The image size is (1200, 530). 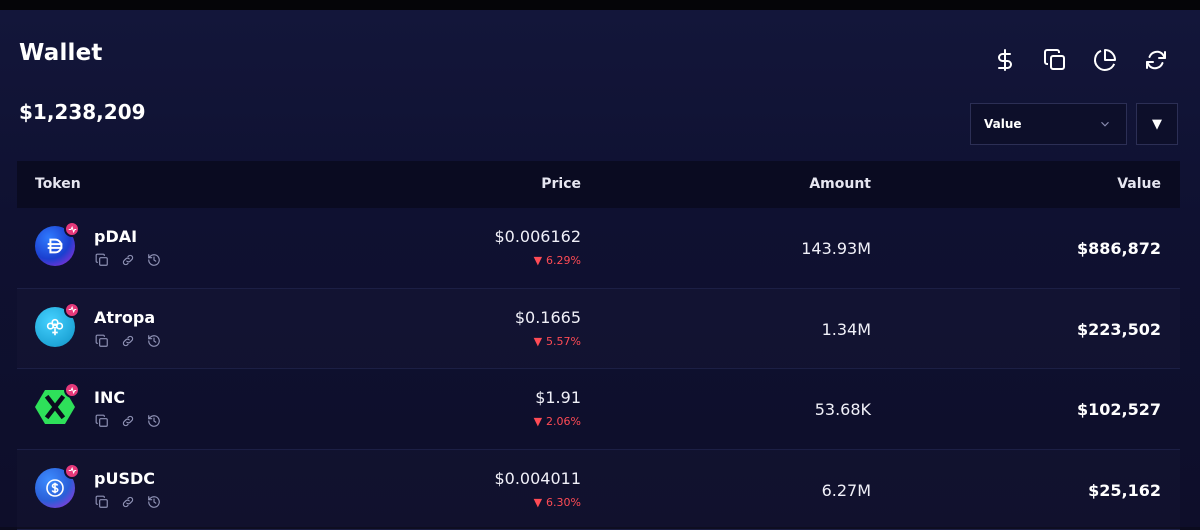 I want to click on token-name: INC, so click(x=109, y=397).